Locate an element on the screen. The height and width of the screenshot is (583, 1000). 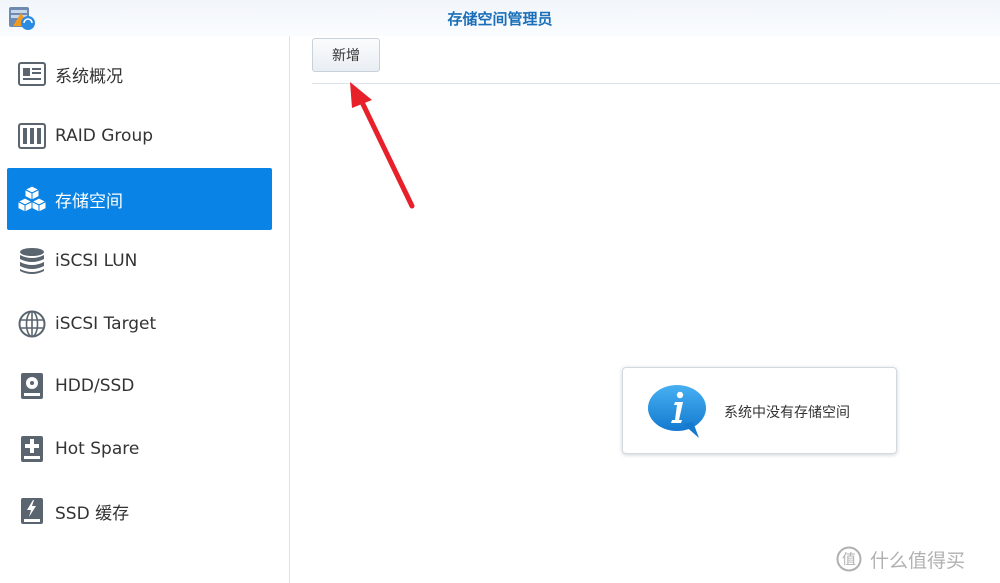
sidebar-item-label: RAID Group is located at coordinates (104, 136).